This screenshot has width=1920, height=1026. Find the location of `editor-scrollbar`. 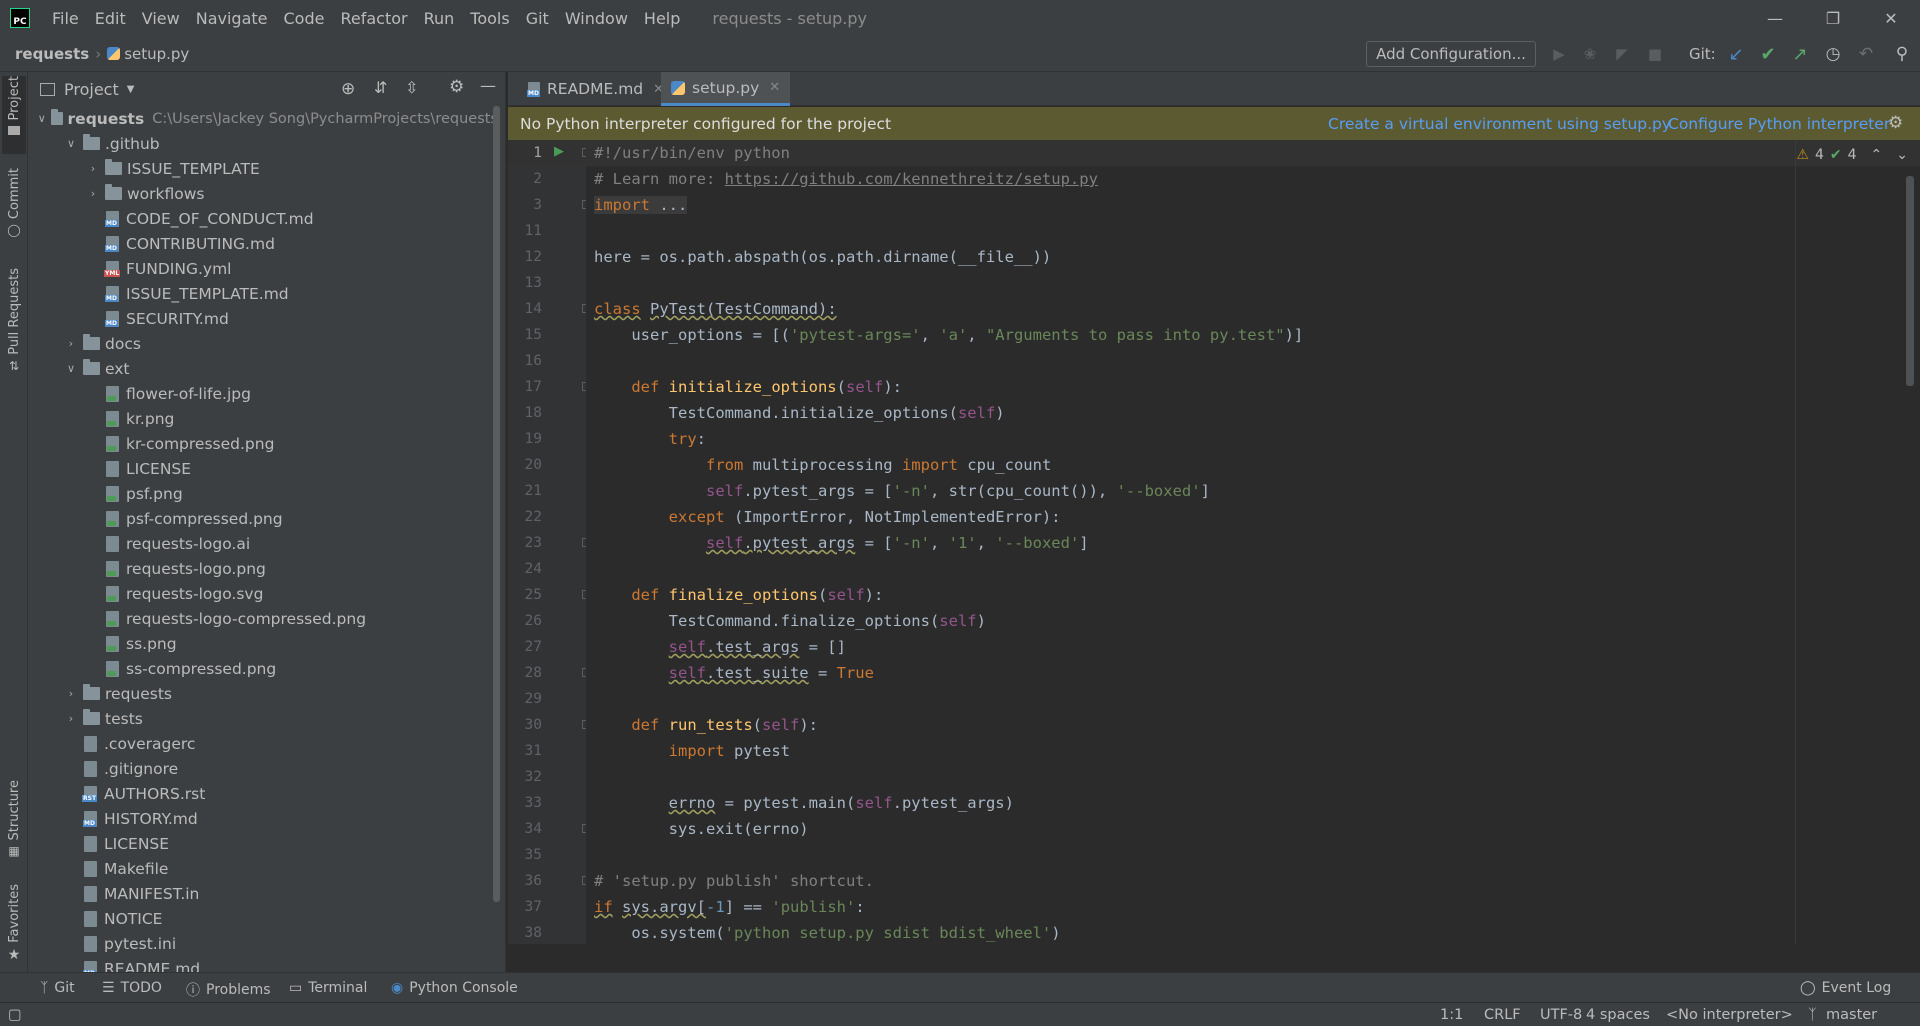

editor-scrollbar is located at coordinates (1910, 281).